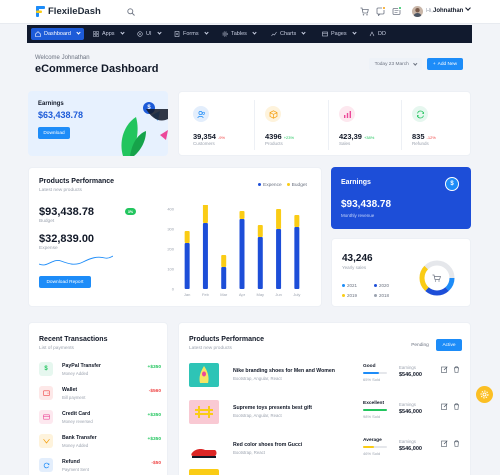 This screenshot has height=475, width=500. What do you see at coordinates (381, 295) in the screenshot?
I see `legend-2018: 2018` at bounding box center [381, 295].